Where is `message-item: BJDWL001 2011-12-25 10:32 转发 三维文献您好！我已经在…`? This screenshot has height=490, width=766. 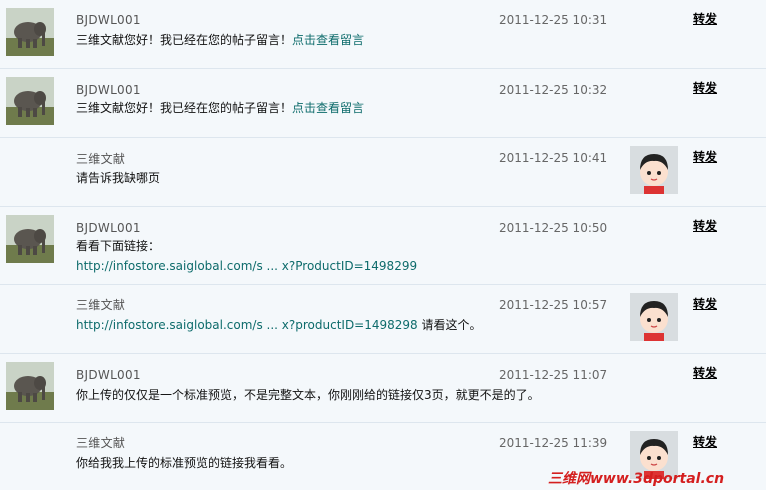 message-item: BJDWL001 2011-12-25 10:32 转发 三维文献您好！我已经在… is located at coordinates (383, 103).